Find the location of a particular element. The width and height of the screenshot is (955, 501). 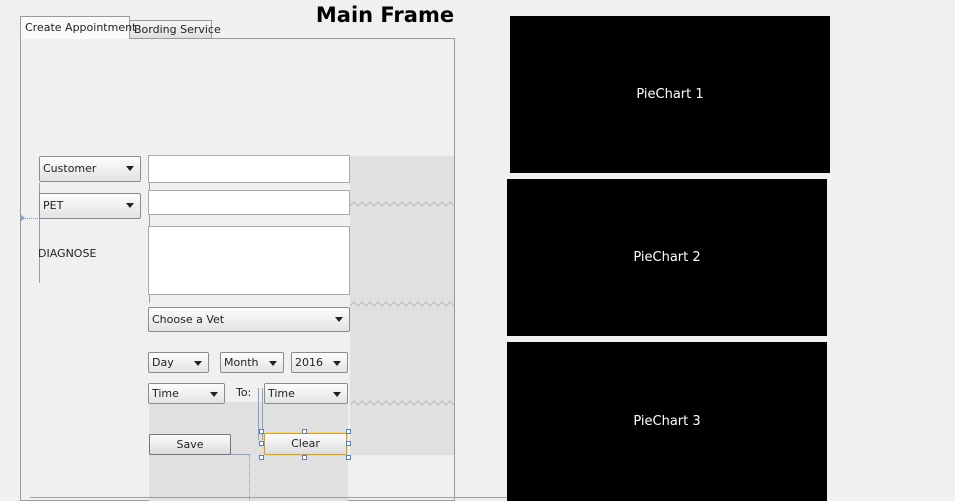

year-combo: 2016 is located at coordinates (319, 362).